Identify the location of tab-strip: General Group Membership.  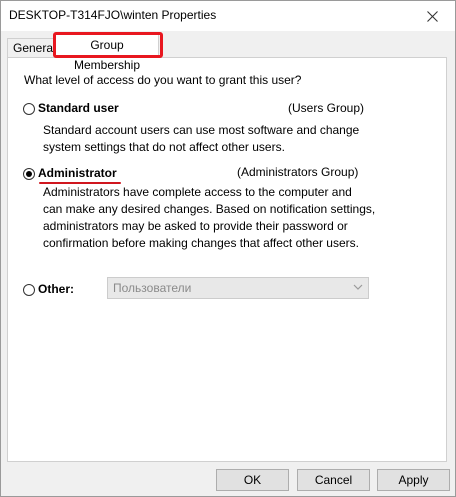
(228, 51).